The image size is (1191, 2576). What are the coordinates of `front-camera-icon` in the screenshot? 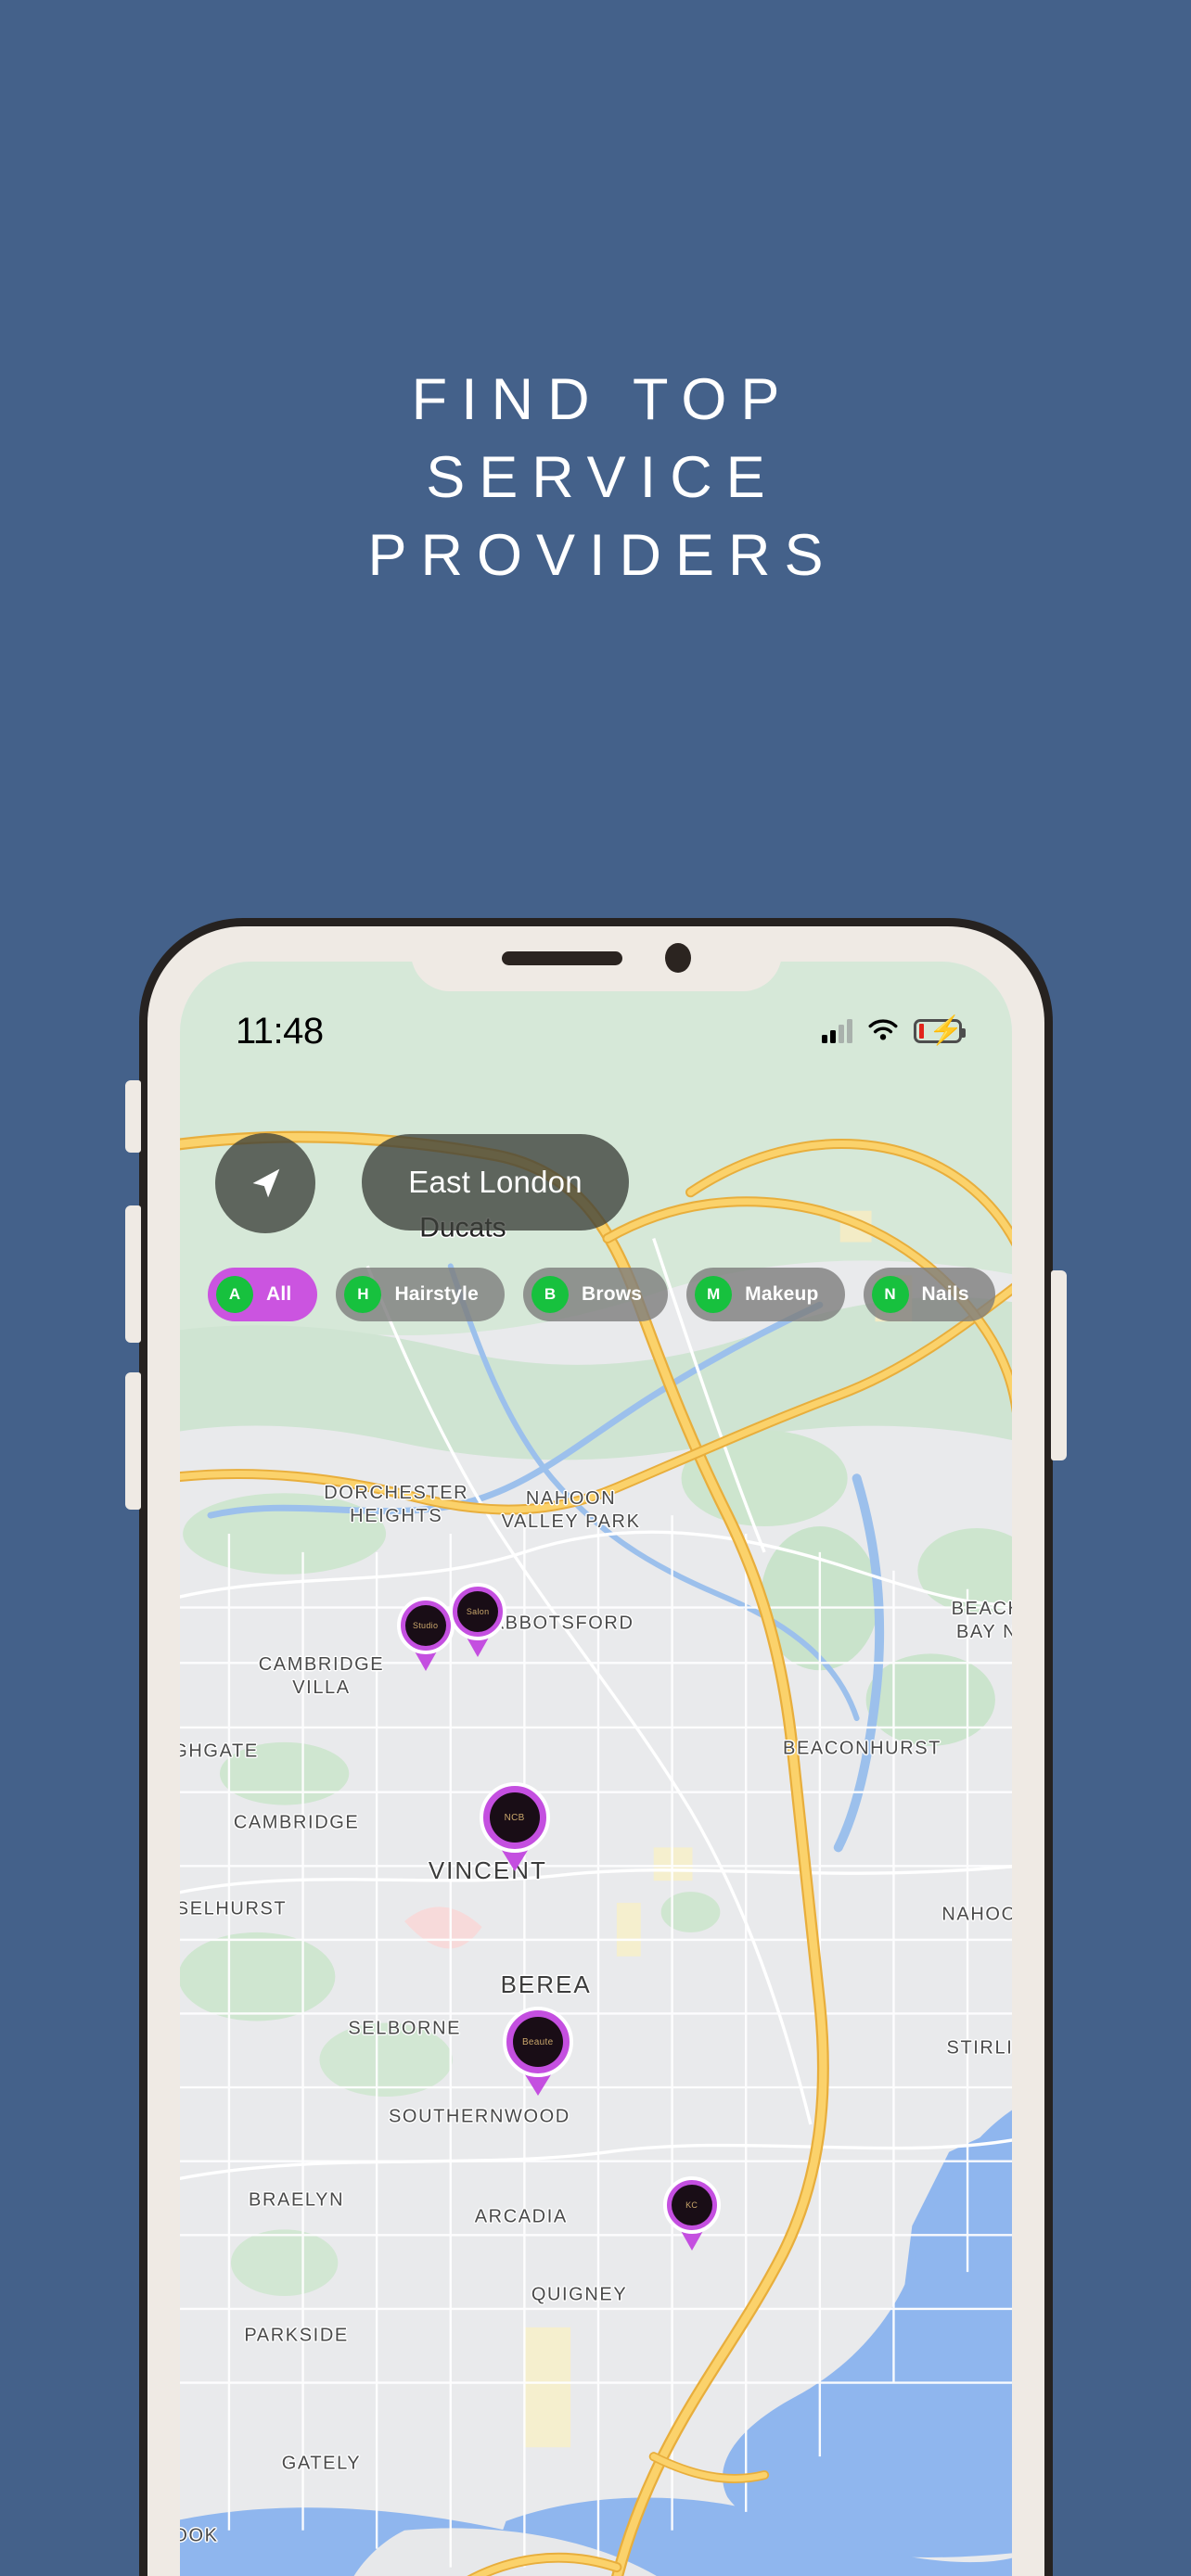 It's located at (677, 958).